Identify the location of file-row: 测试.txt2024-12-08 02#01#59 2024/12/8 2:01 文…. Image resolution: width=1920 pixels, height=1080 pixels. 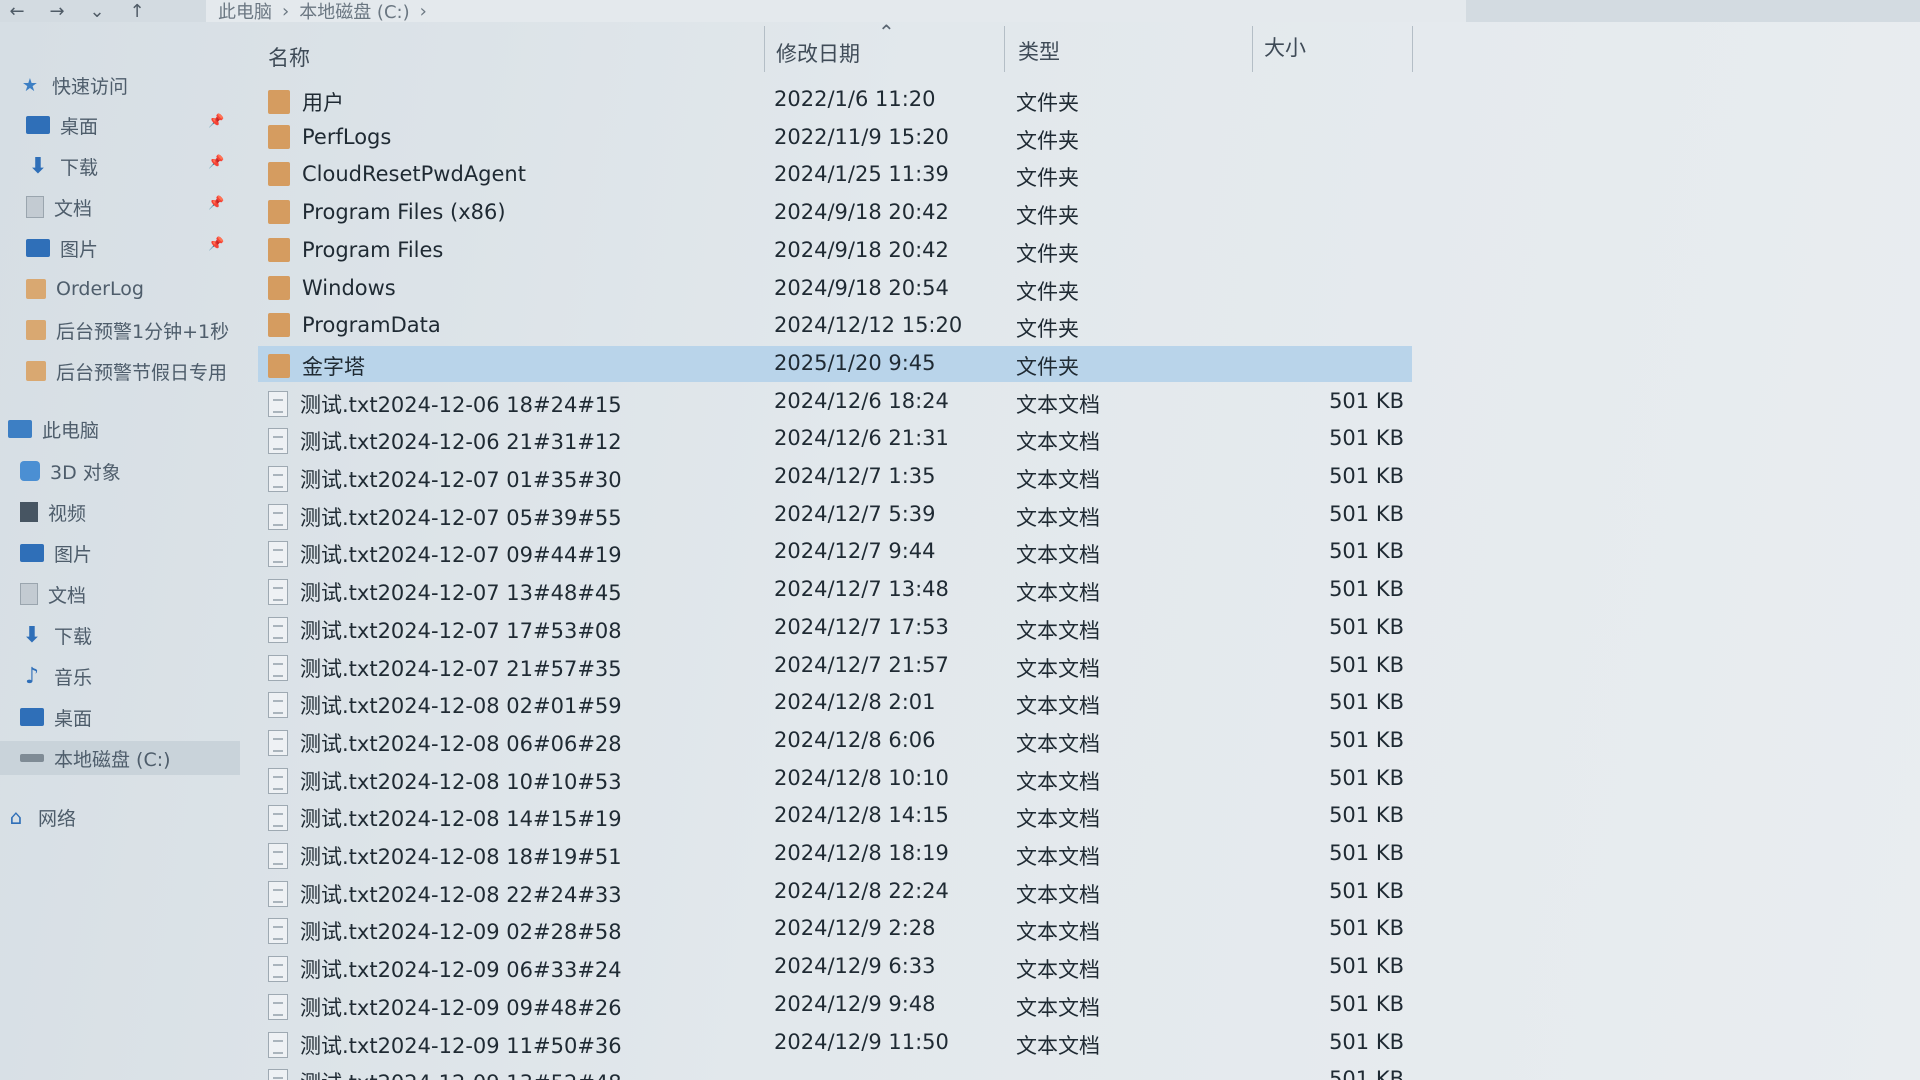
(835, 703).